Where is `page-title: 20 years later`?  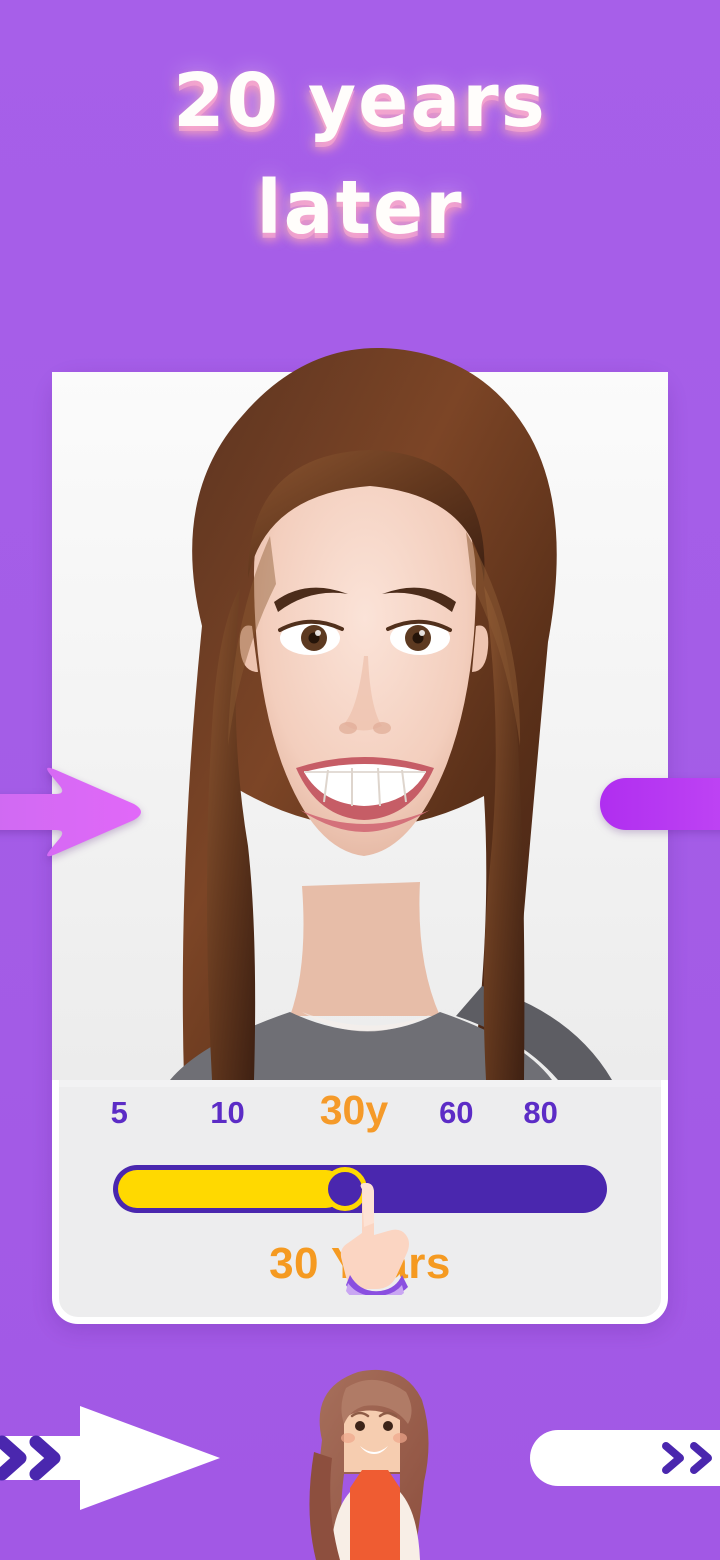 page-title: 20 years later is located at coordinates (360, 155).